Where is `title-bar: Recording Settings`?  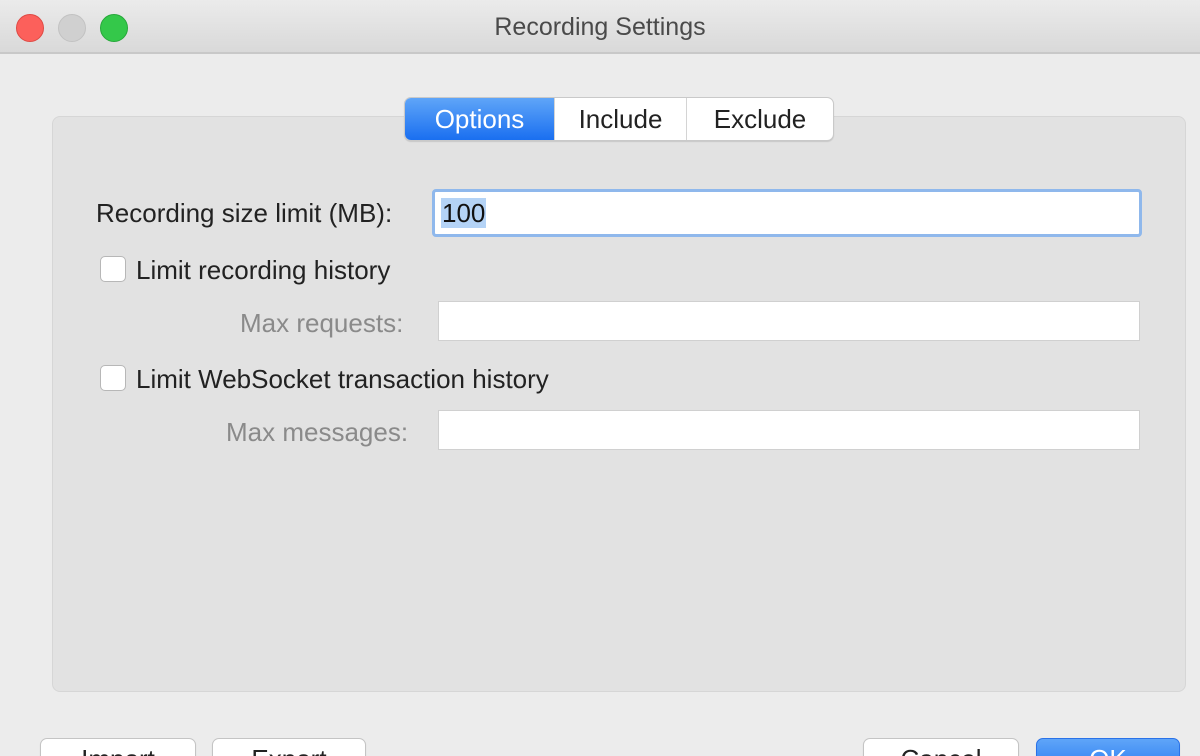 title-bar: Recording Settings is located at coordinates (600, 27).